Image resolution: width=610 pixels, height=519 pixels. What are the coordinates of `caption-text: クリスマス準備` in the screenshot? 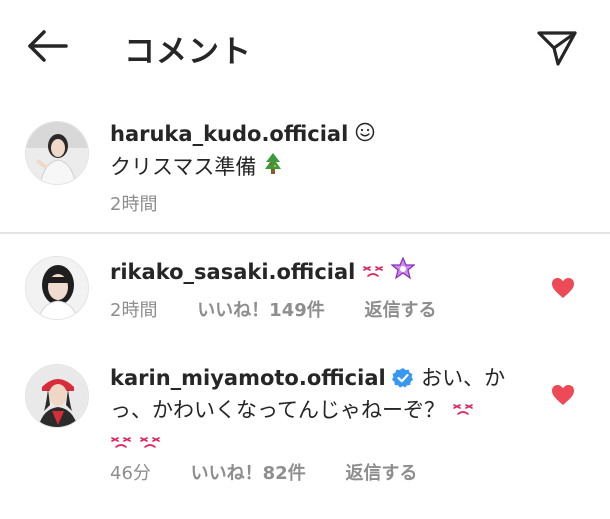 It's located at (183, 167).